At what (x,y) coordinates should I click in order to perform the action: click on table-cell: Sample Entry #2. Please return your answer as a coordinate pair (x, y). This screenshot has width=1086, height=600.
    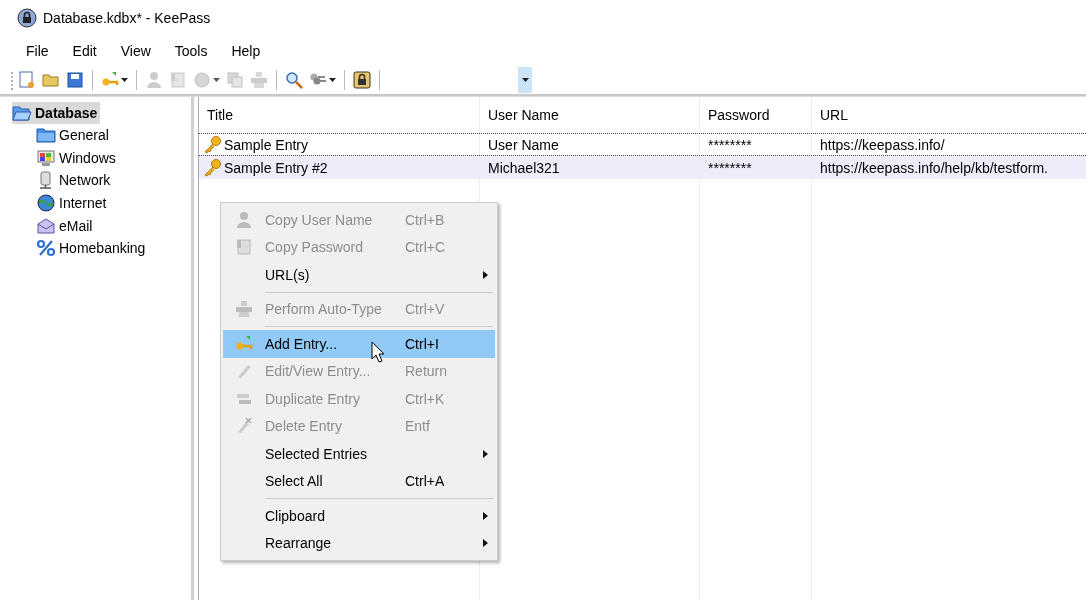
    Looking at the image, I should click on (276, 167).